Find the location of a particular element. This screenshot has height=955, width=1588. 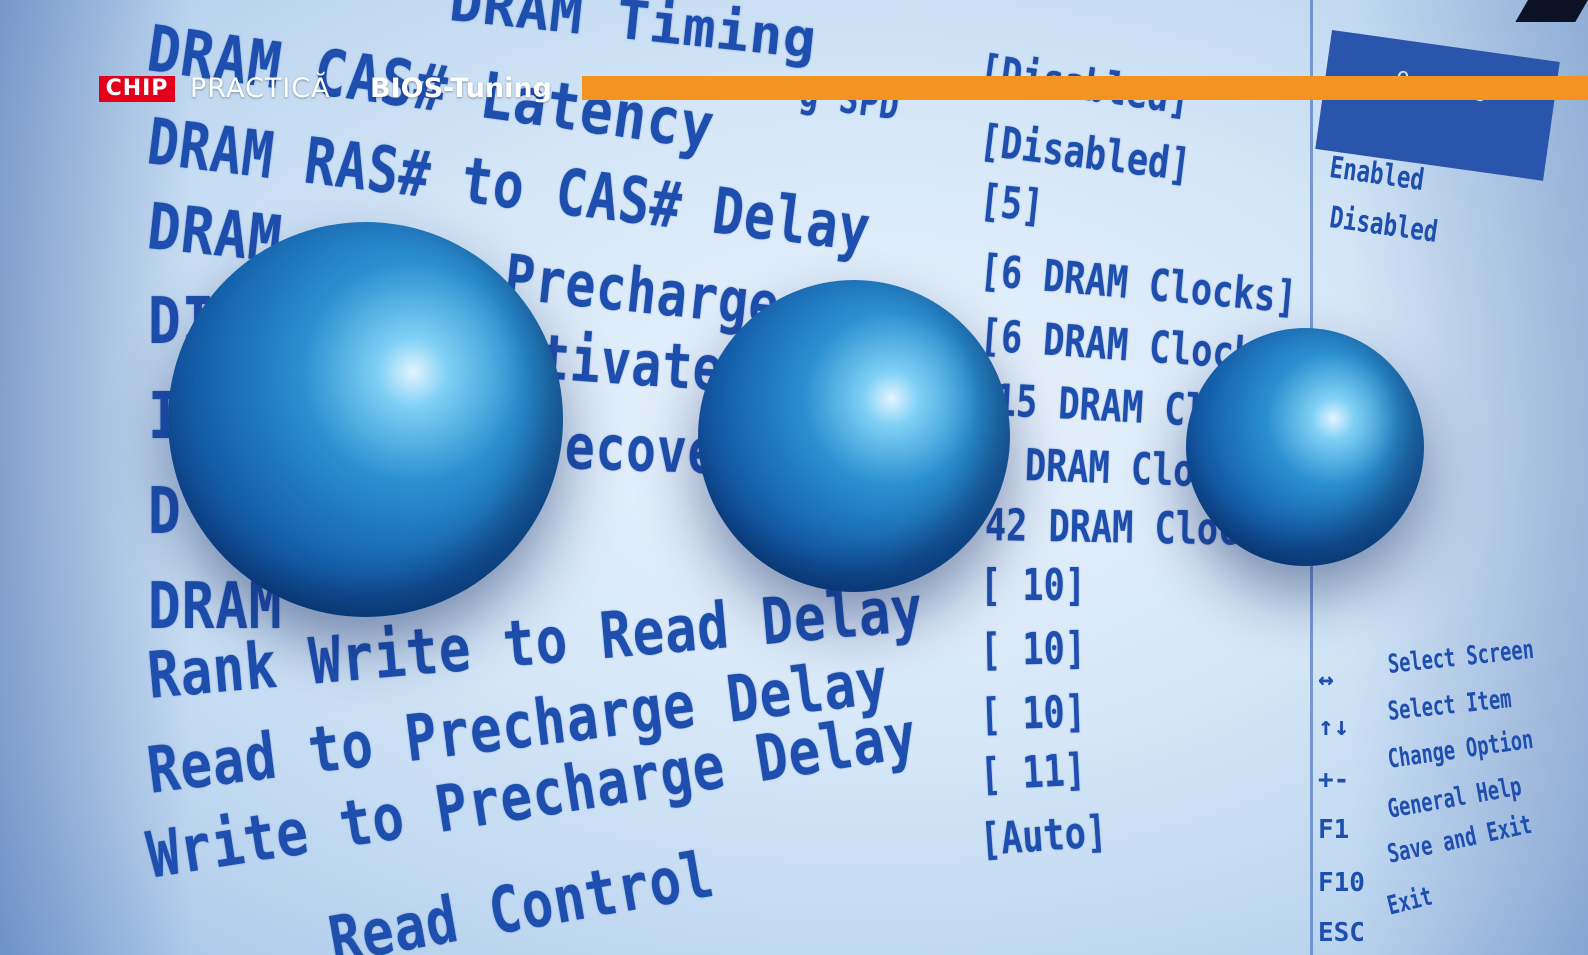

bios-row-fragment: tivate is located at coordinates (632, 363).